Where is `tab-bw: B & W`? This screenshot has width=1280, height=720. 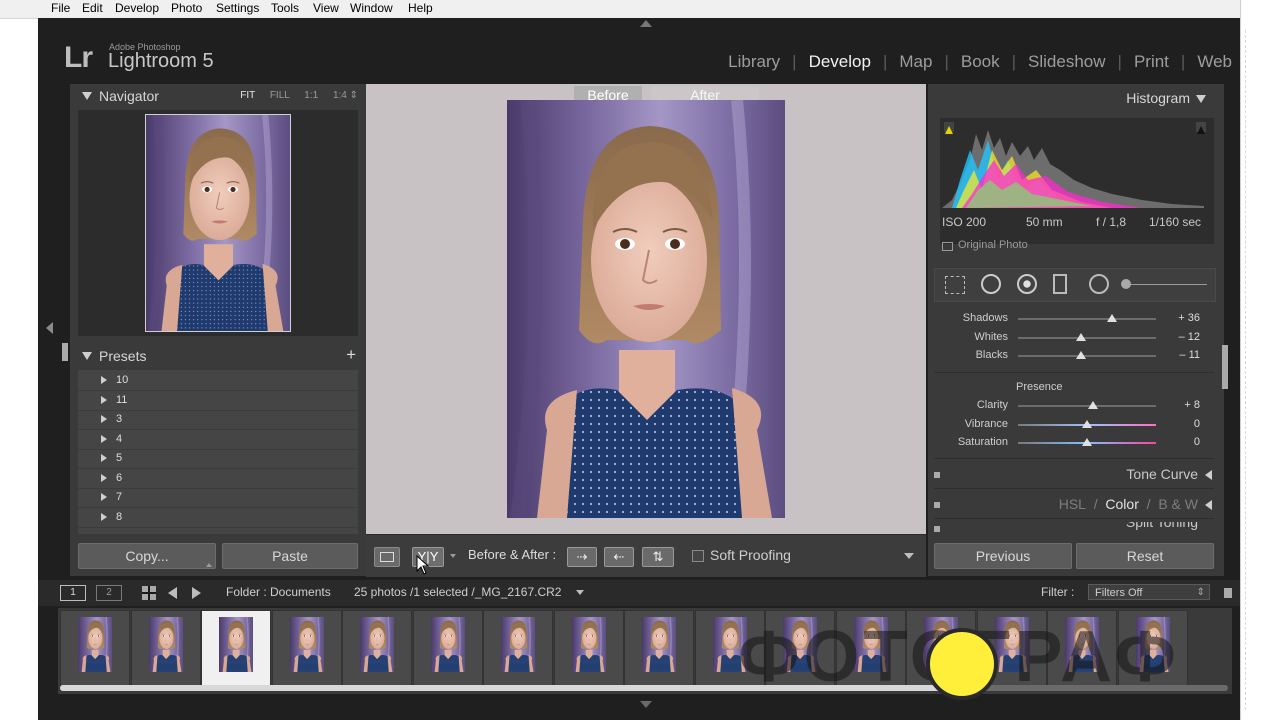 tab-bw: B & W is located at coordinates (1178, 504).